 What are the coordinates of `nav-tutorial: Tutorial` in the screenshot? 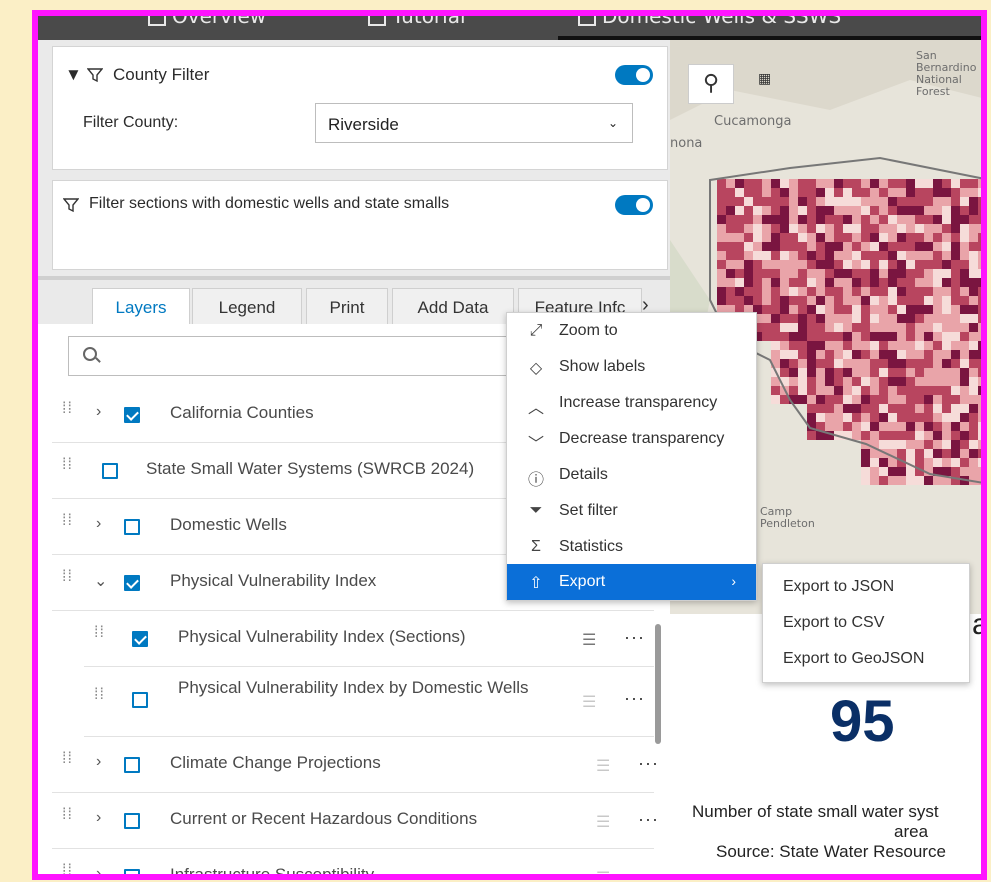 It's located at (417, 22).